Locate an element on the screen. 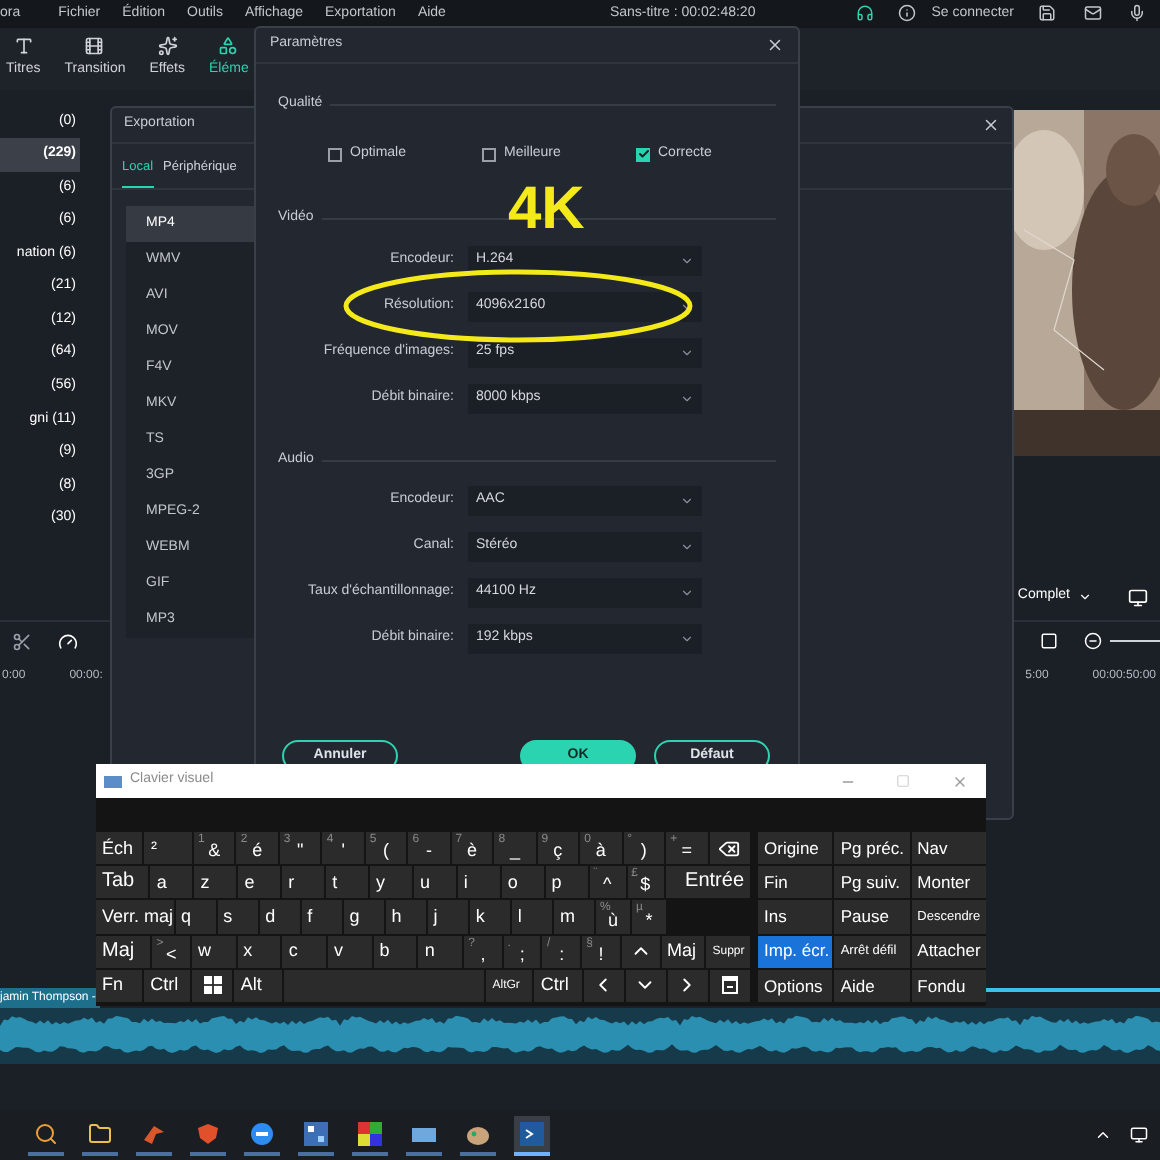 The width and height of the screenshot is (1160, 1160). keyboard-key: Éch is located at coordinates (119, 848).